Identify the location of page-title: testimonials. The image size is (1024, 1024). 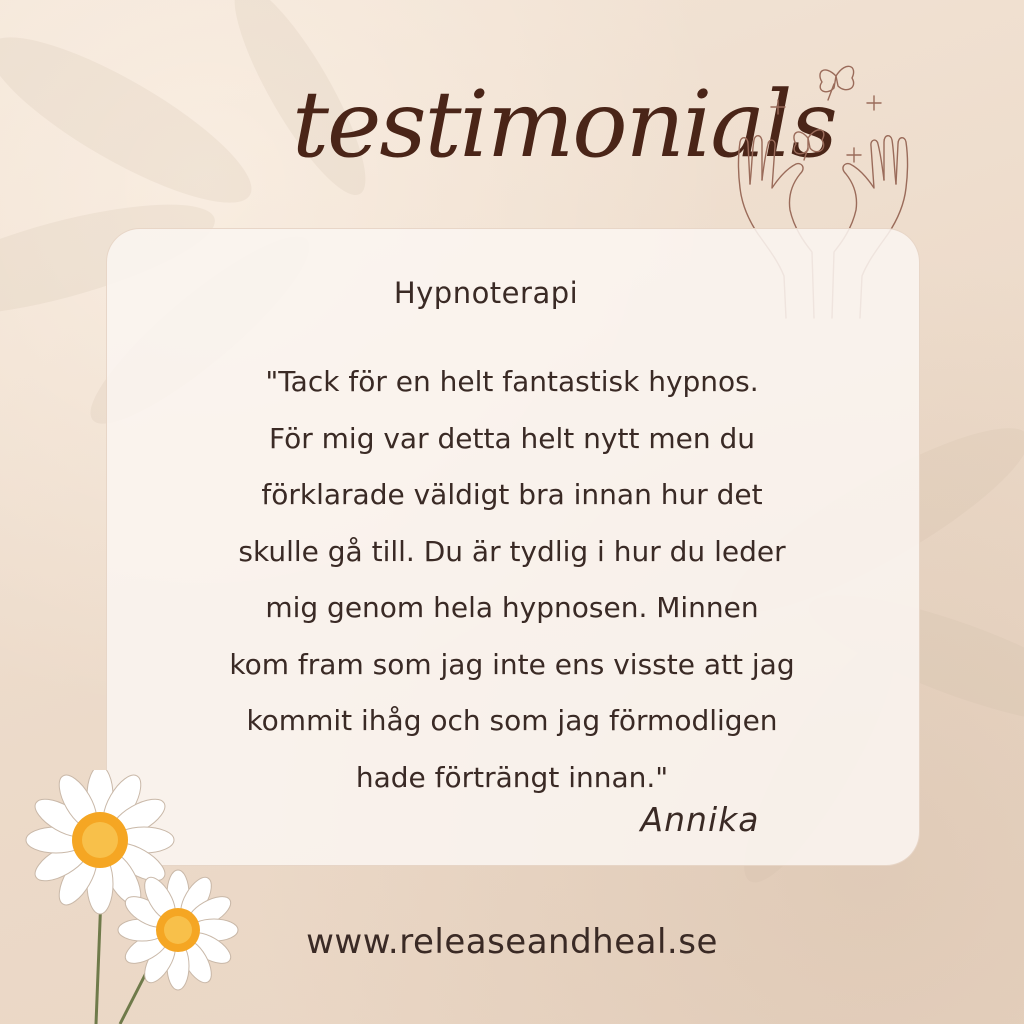
(565, 124).